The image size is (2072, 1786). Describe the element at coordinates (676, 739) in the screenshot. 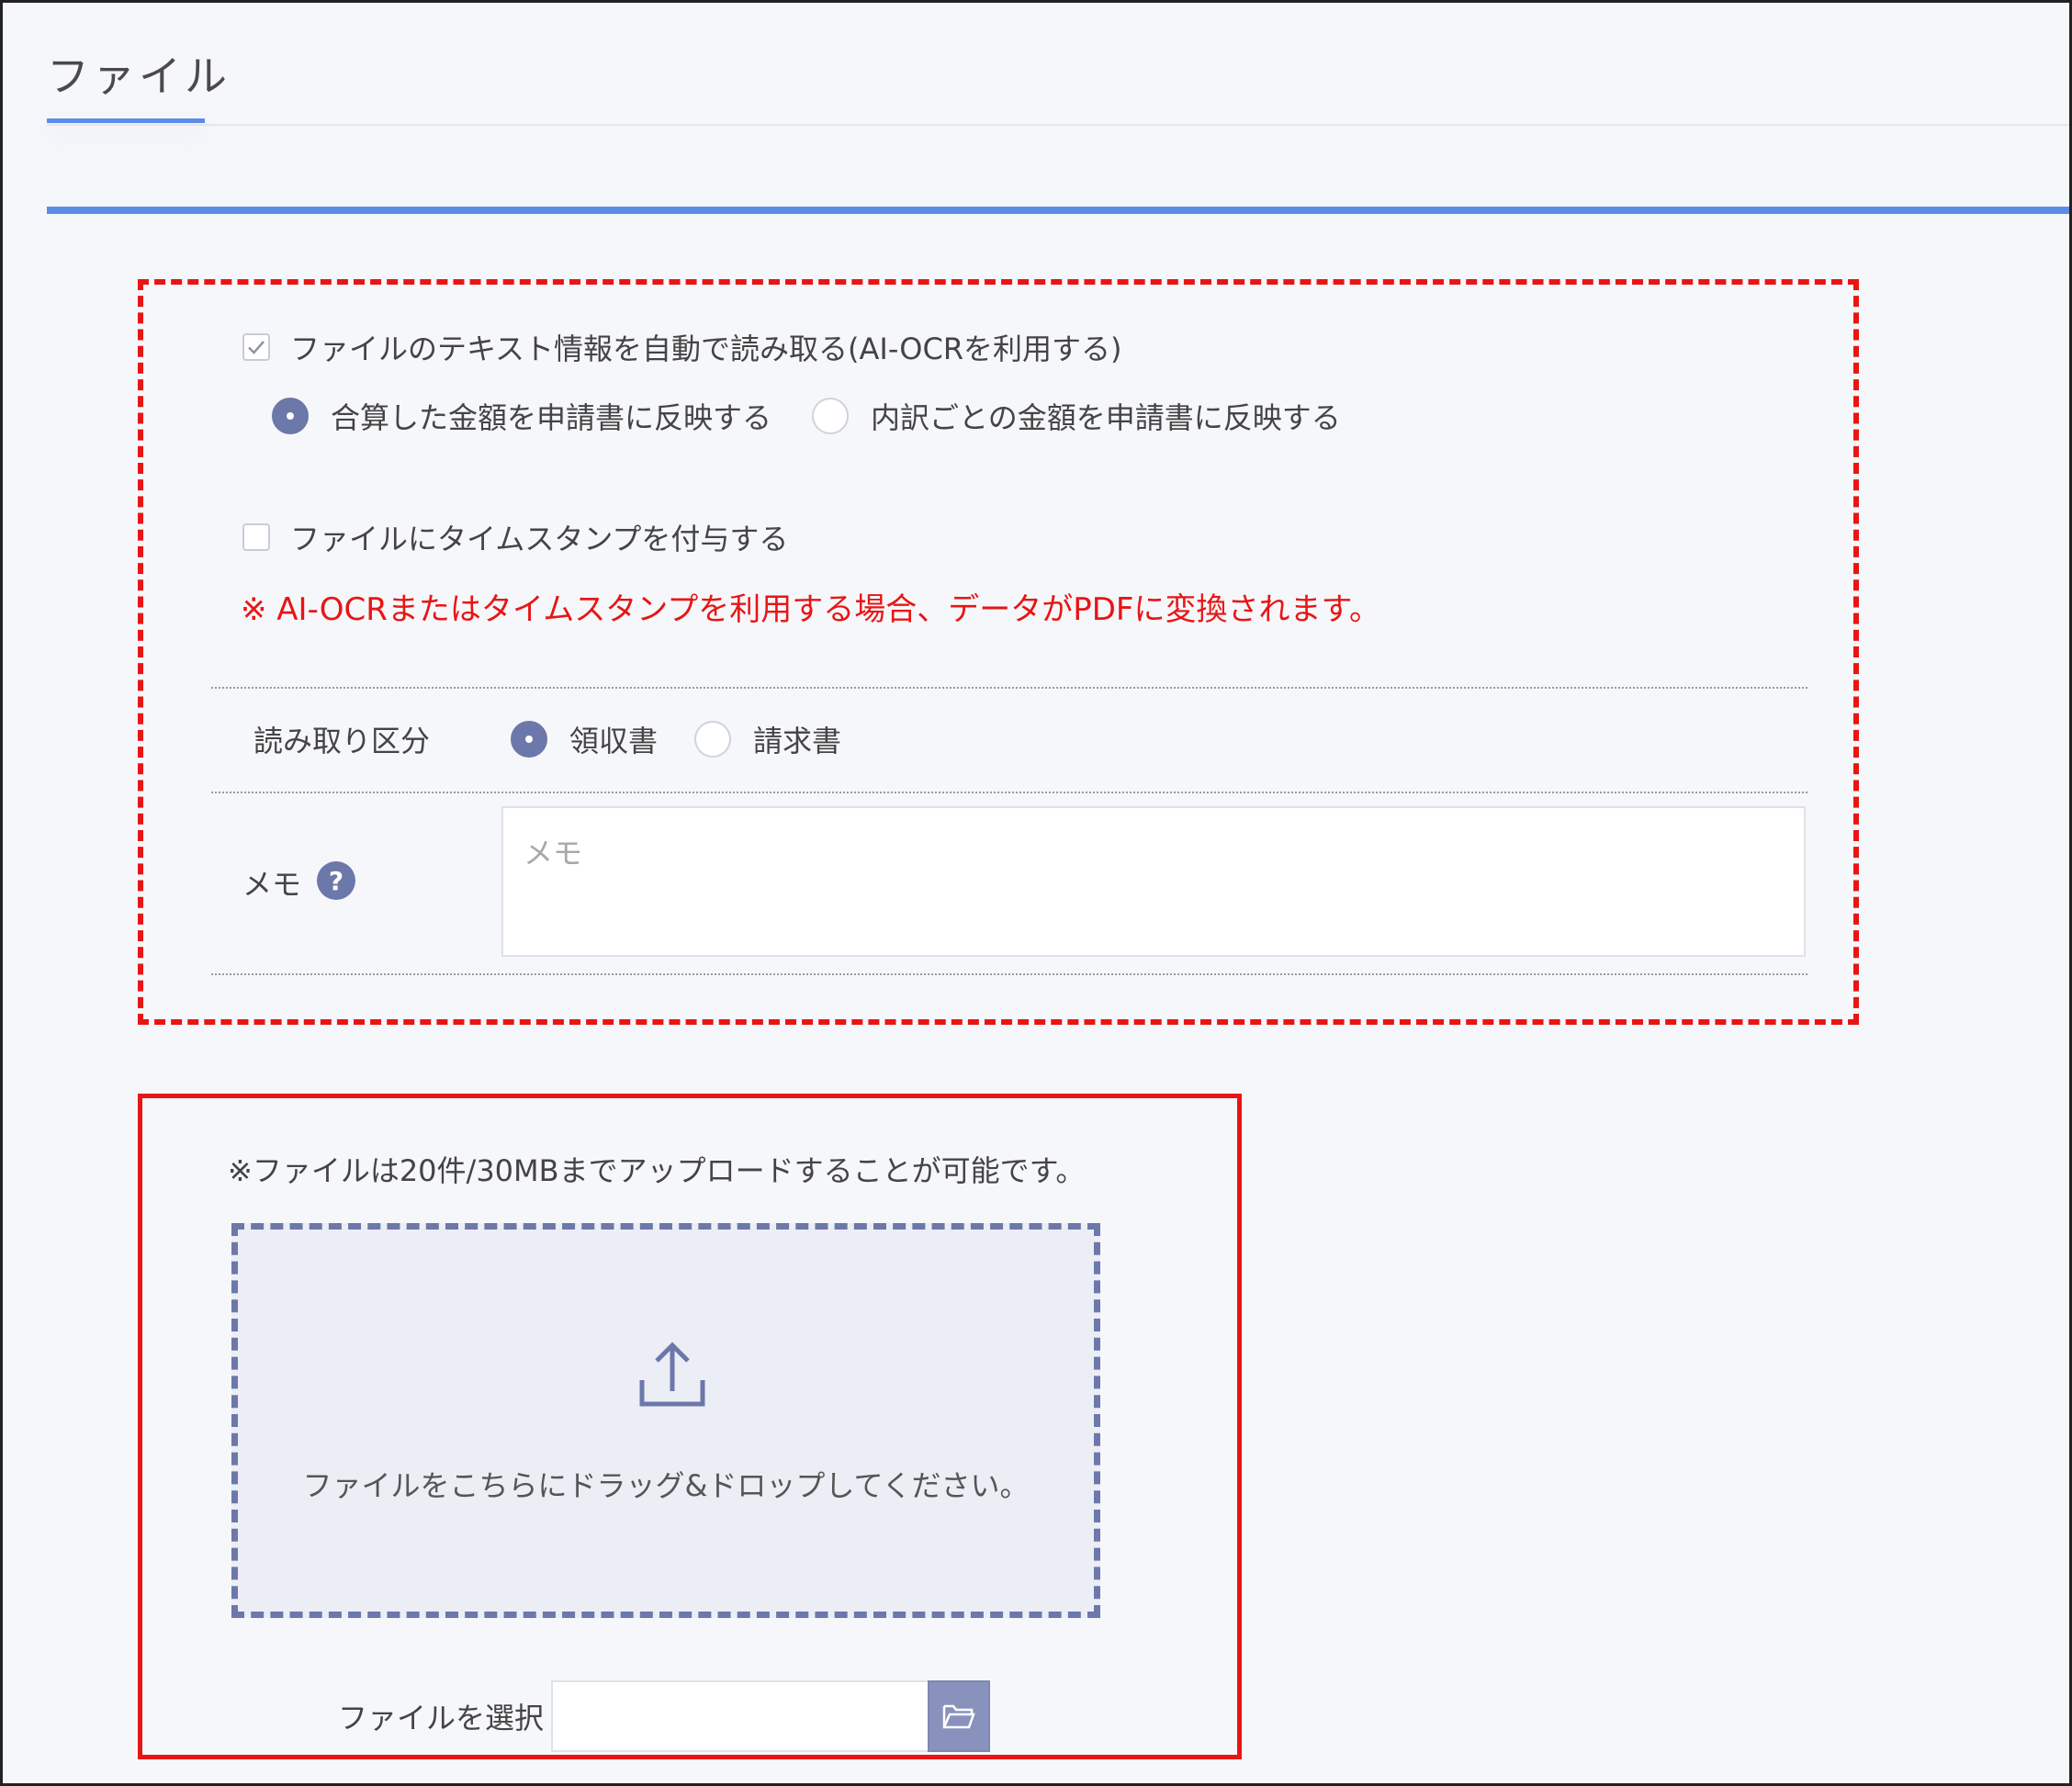

I see `read-type-radio-group: 領収書 請求書` at that location.